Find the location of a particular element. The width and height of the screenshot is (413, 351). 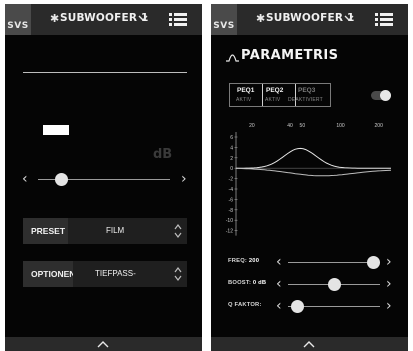

eq-response-graph: 6420-2-4-6-8-10-1220 40 50 100 200 is located at coordinates (309, 179).